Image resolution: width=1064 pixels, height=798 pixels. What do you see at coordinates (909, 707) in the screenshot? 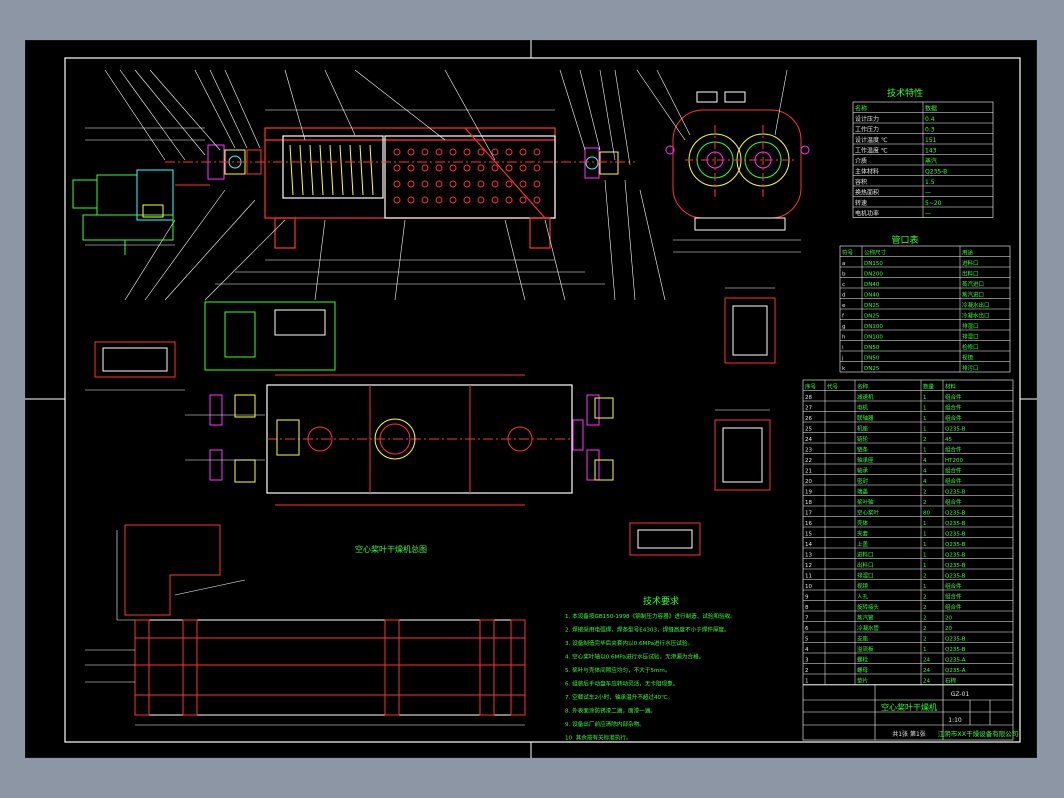
I see `title-block-name: 空心桨叶干燥机` at bounding box center [909, 707].